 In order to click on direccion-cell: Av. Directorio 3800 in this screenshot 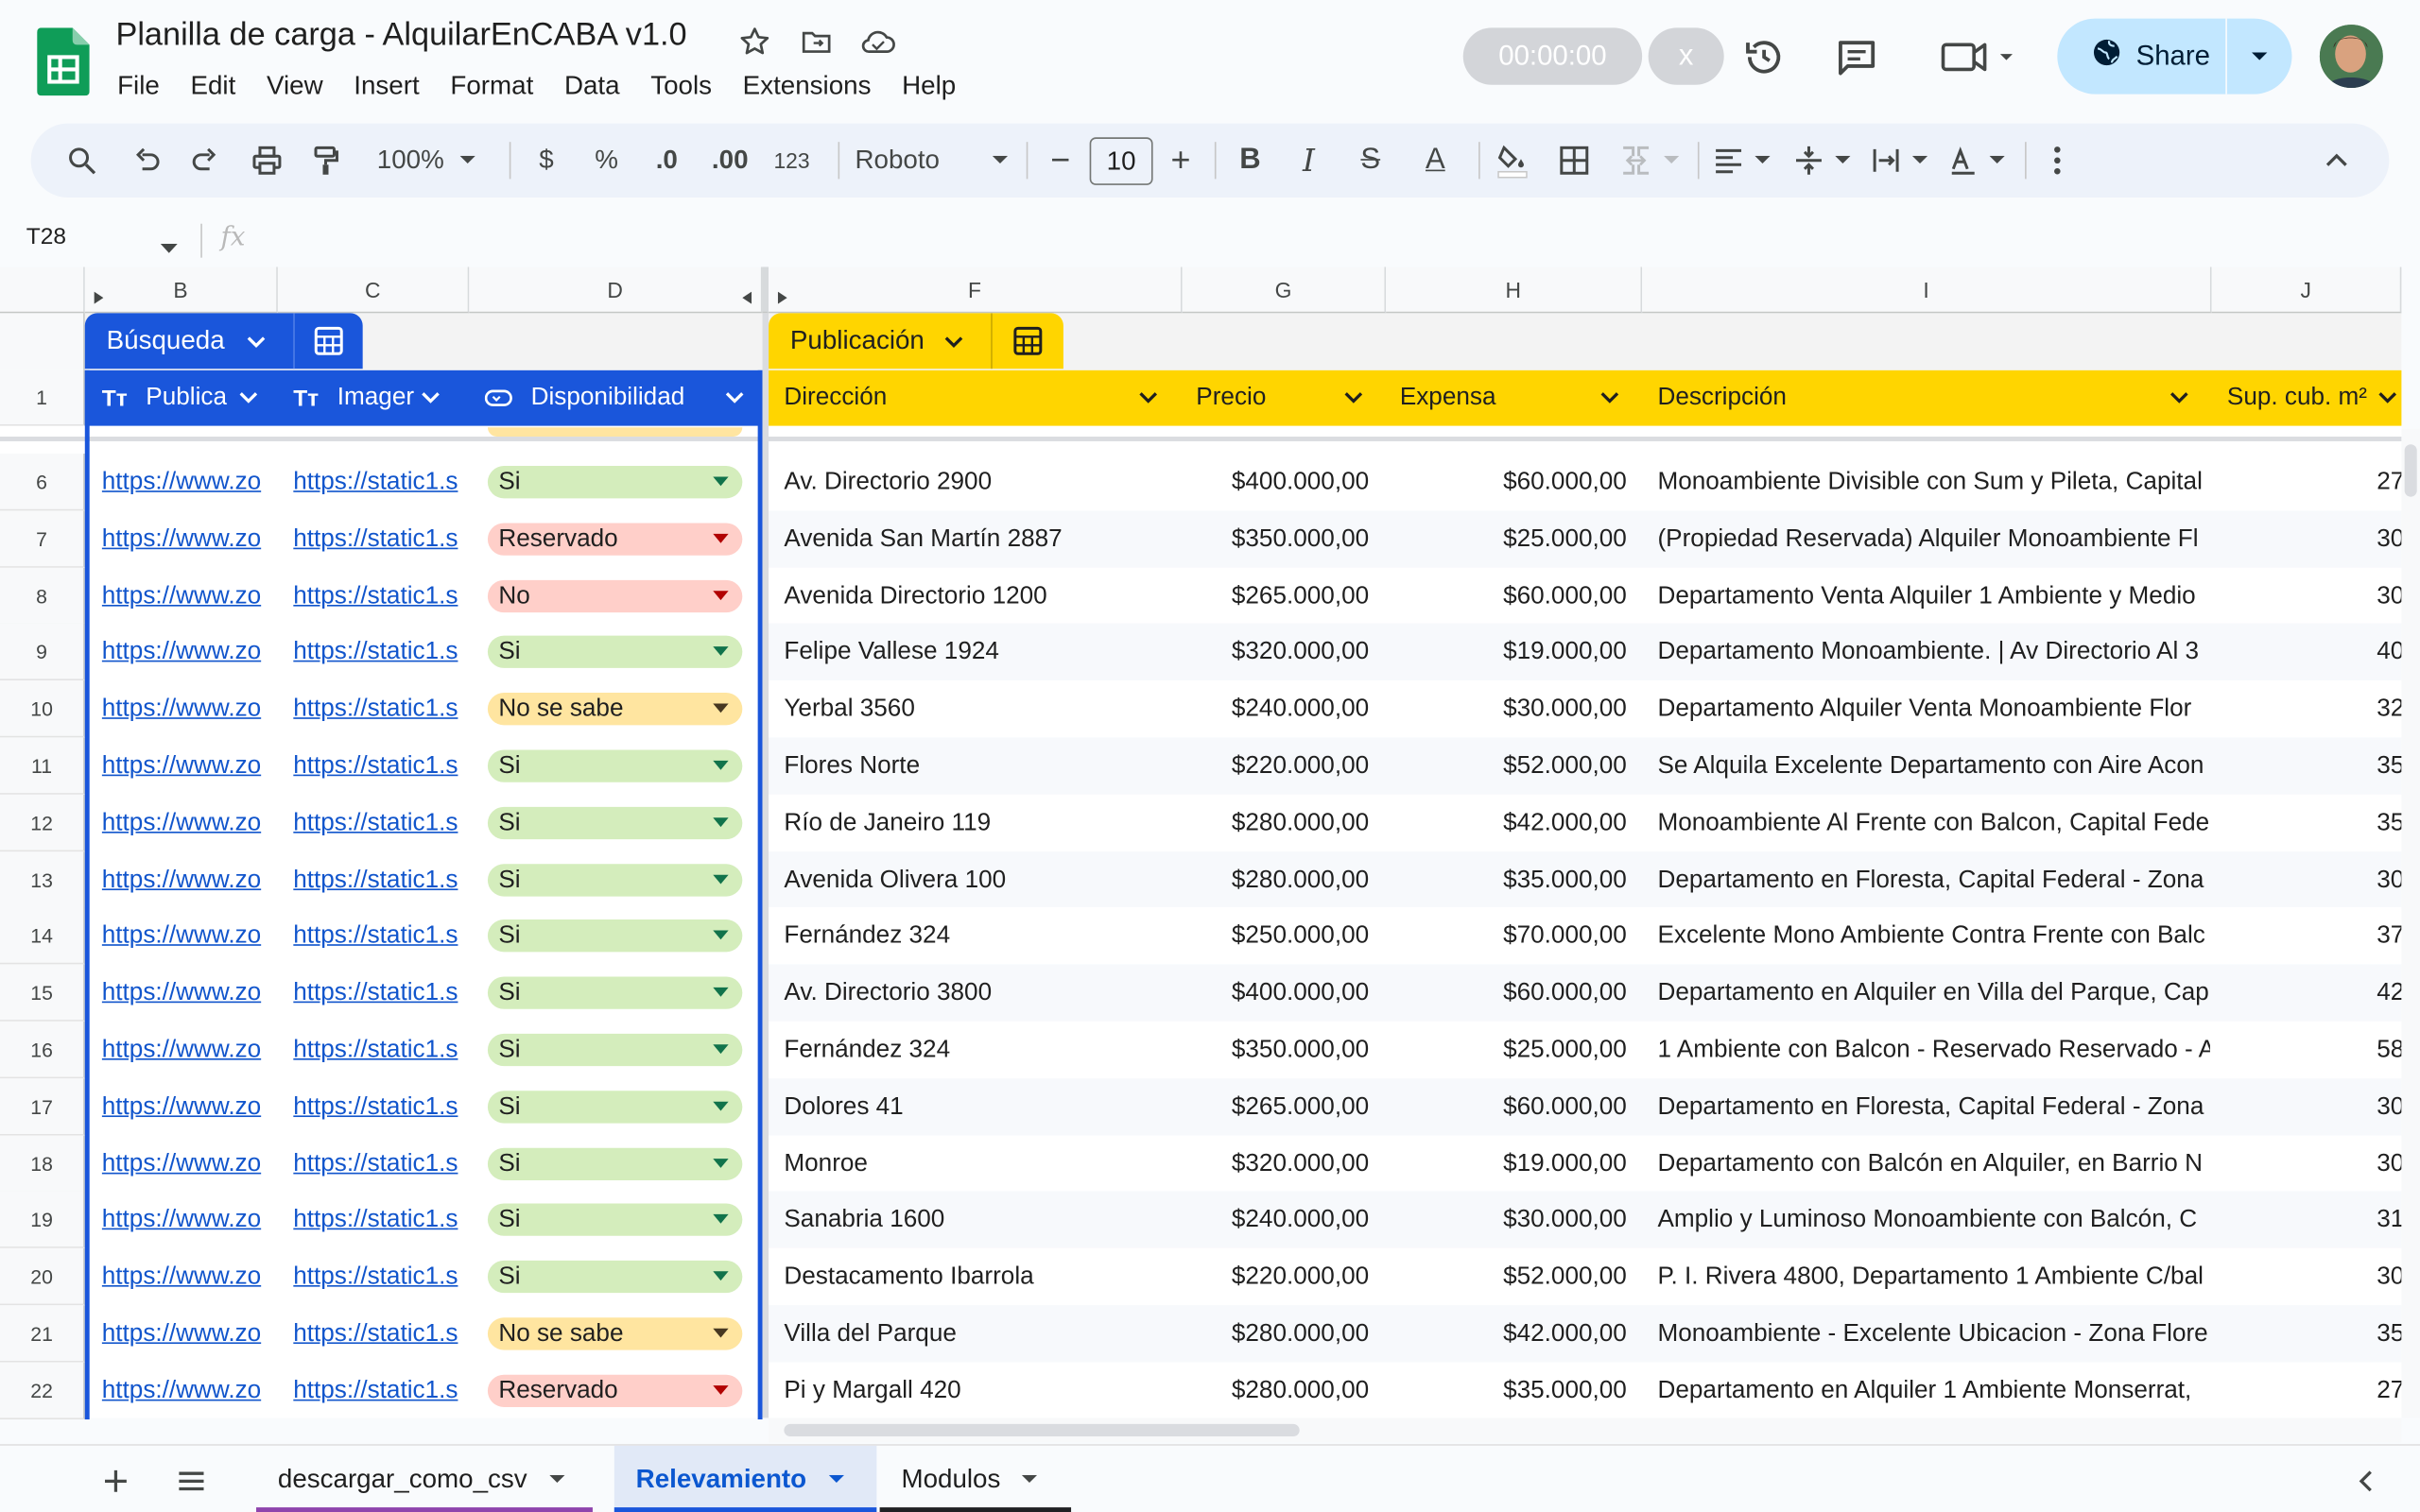, I will do `click(982, 992)`.